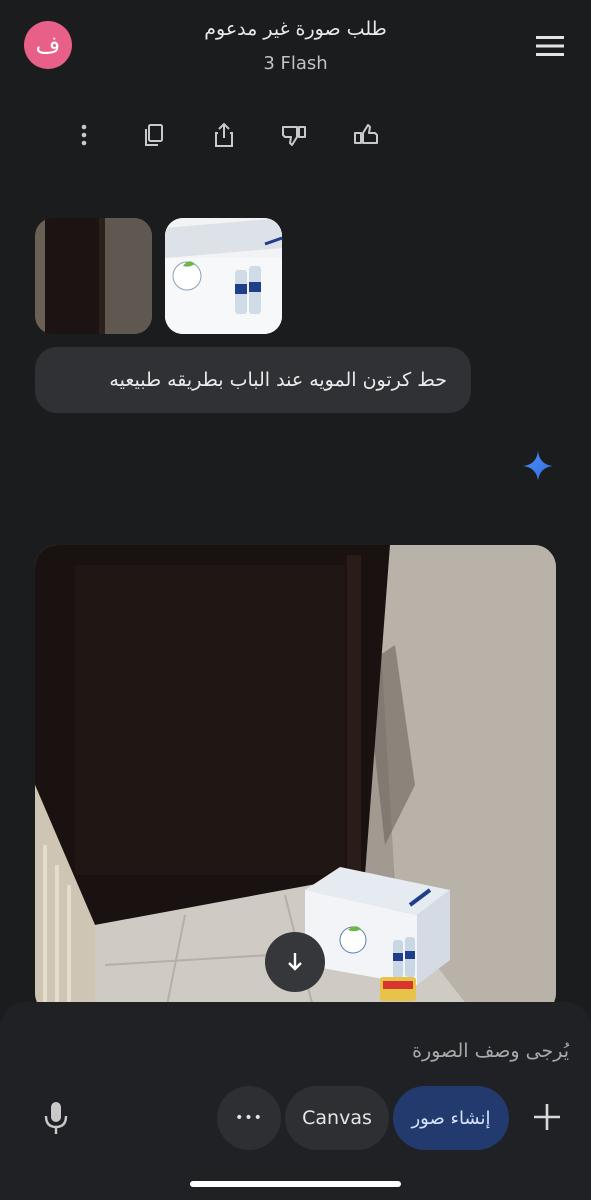  I want to click on create-image-button: إنشاء صور, so click(451, 1118).